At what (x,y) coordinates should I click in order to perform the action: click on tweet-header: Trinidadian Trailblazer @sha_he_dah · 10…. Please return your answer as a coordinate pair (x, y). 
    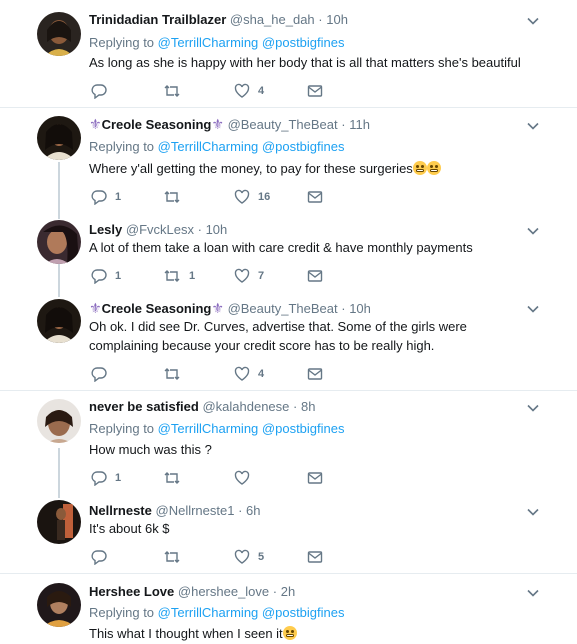
    Looking at the image, I should click on (218, 19).